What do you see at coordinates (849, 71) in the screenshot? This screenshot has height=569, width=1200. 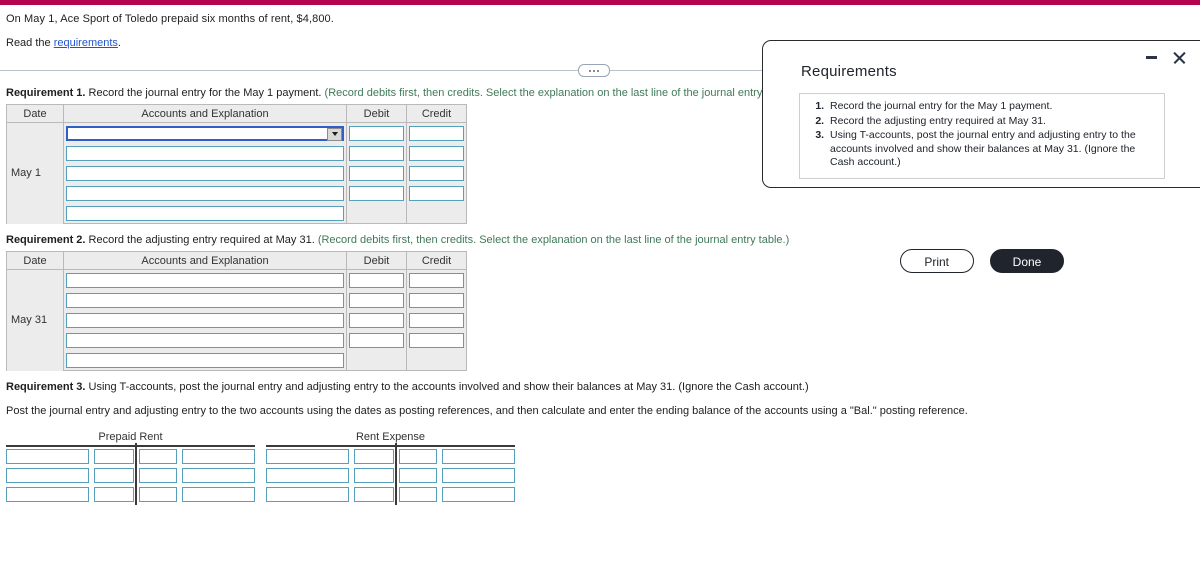 I see `modal-title: Requirements` at bounding box center [849, 71].